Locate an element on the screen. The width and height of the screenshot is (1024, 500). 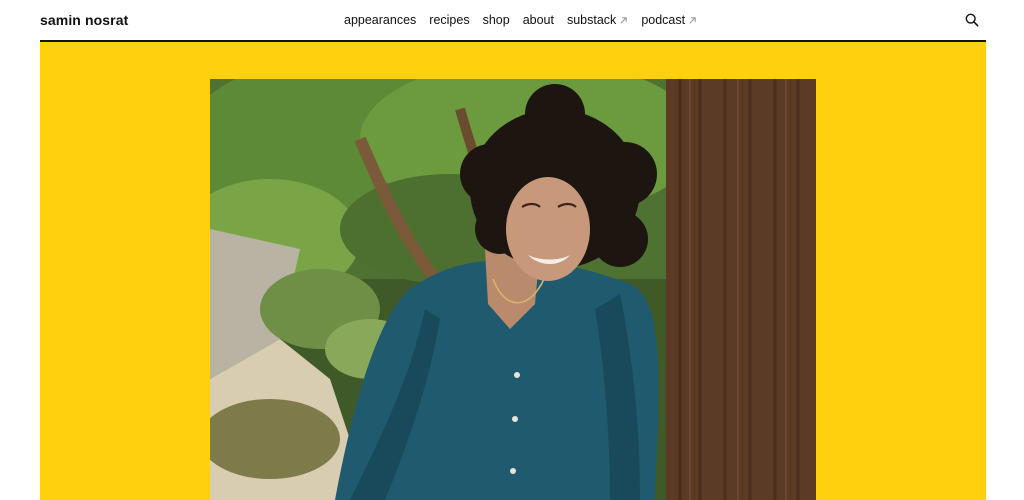
nav-appearances: appearances is located at coordinates (380, 20).